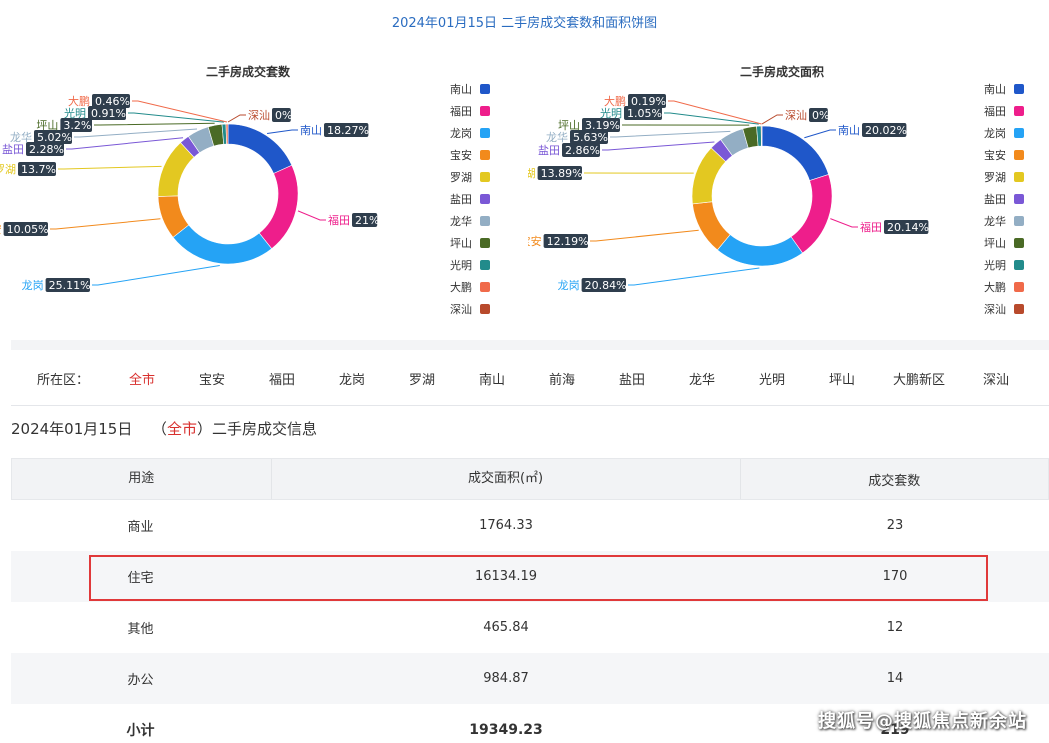 Image resolution: width=1049 pixels, height=743 pixels. What do you see at coordinates (606, 285) in the screenshot?
I see `slice-label-value: 20.84%` at bounding box center [606, 285].